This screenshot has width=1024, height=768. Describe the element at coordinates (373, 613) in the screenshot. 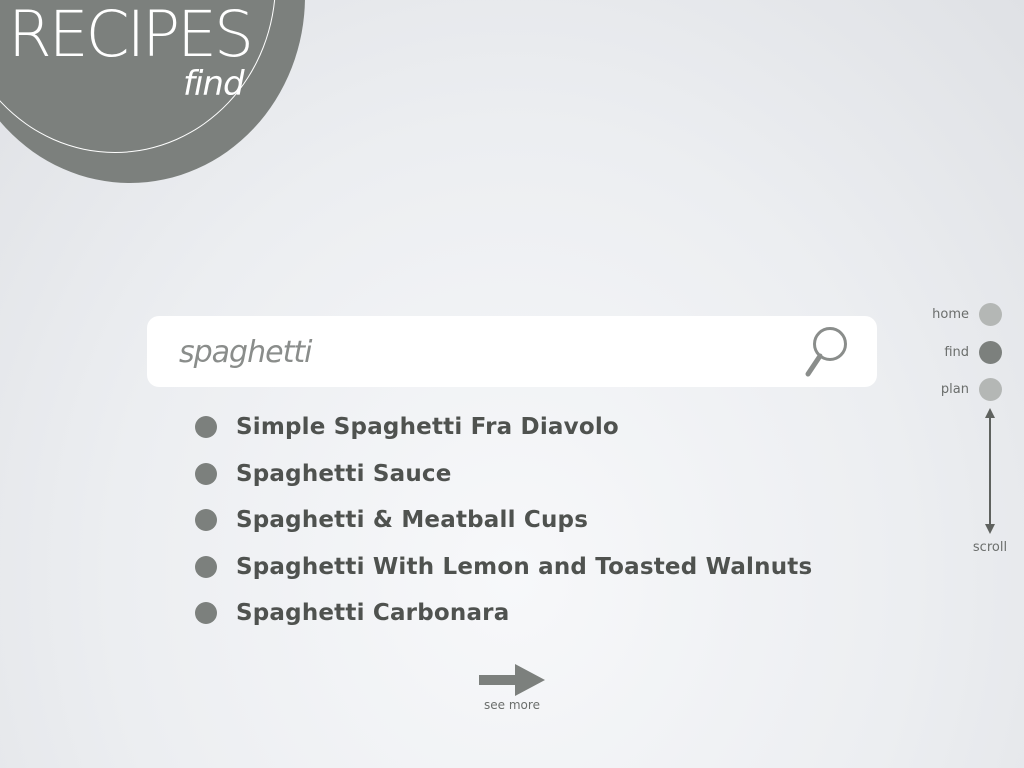

I see `result-label: Spaghetti Carbonara` at that location.